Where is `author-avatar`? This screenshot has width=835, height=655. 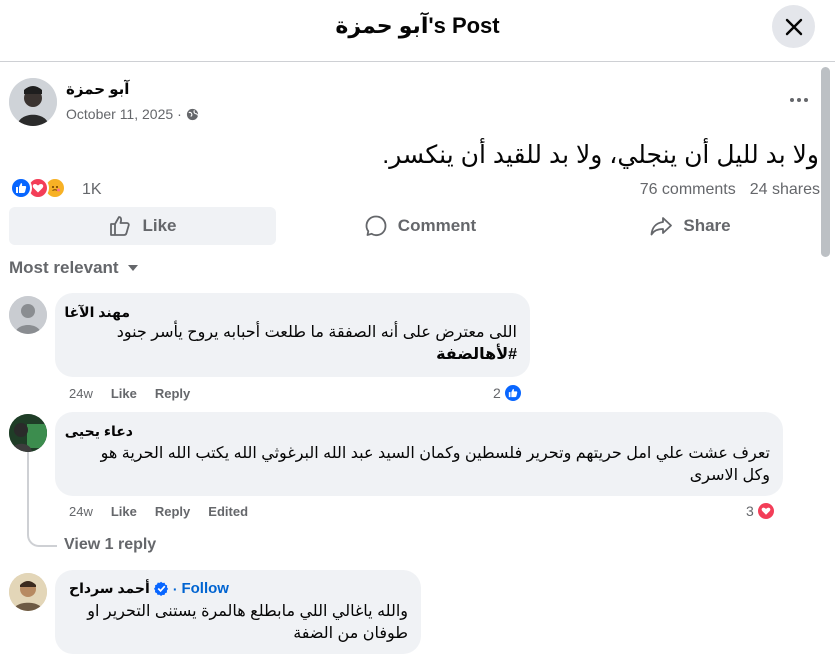 author-avatar is located at coordinates (33, 102).